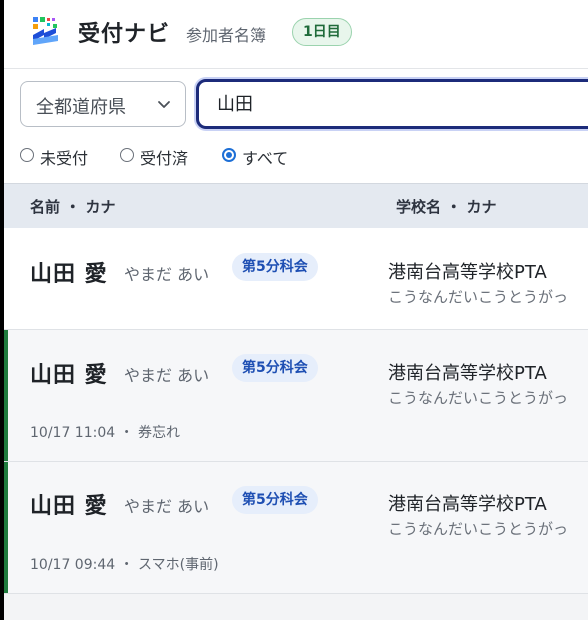  I want to click on table-header: 名前 ・ カナ 学校名 ・ カナ, so click(296, 206).